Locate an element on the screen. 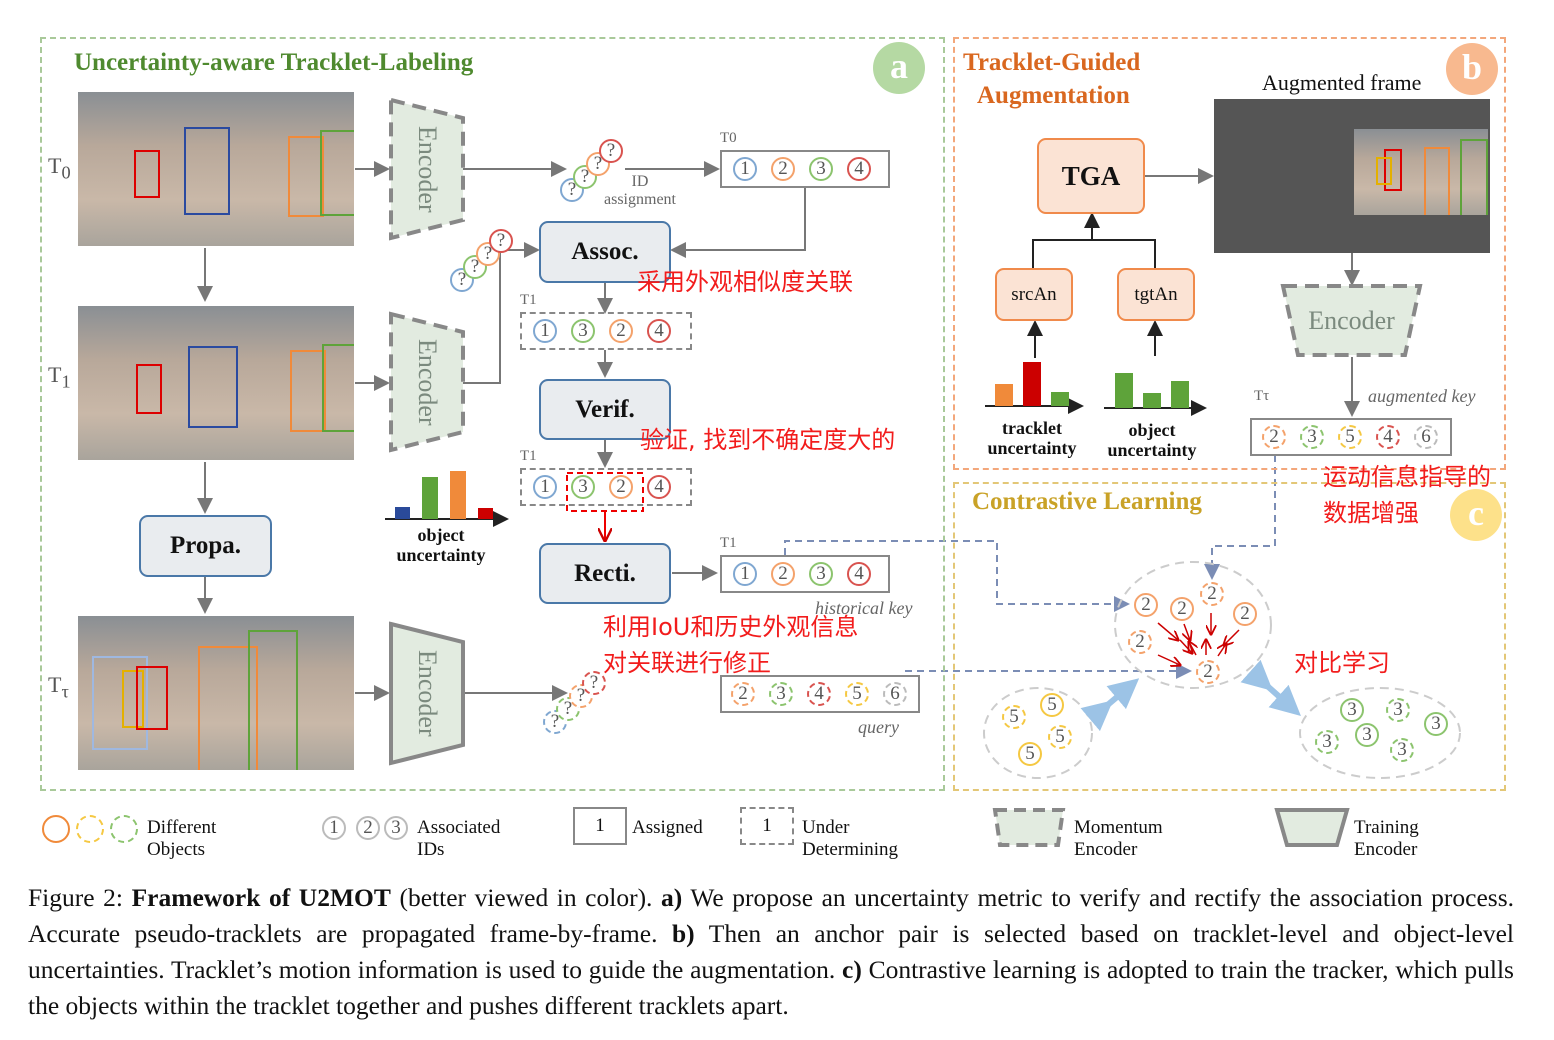 This screenshot has width=1554, height=1040. augmented-key-label: augmented key is located at coordinates (1422, 396).